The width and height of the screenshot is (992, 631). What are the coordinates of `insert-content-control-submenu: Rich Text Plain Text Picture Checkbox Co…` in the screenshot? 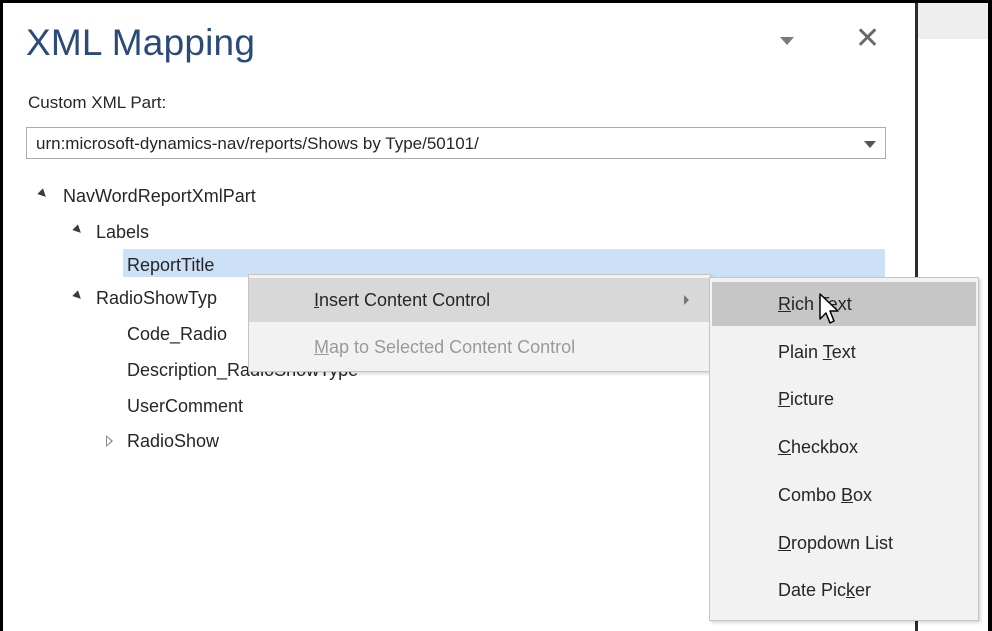 It's located at (844, 449).